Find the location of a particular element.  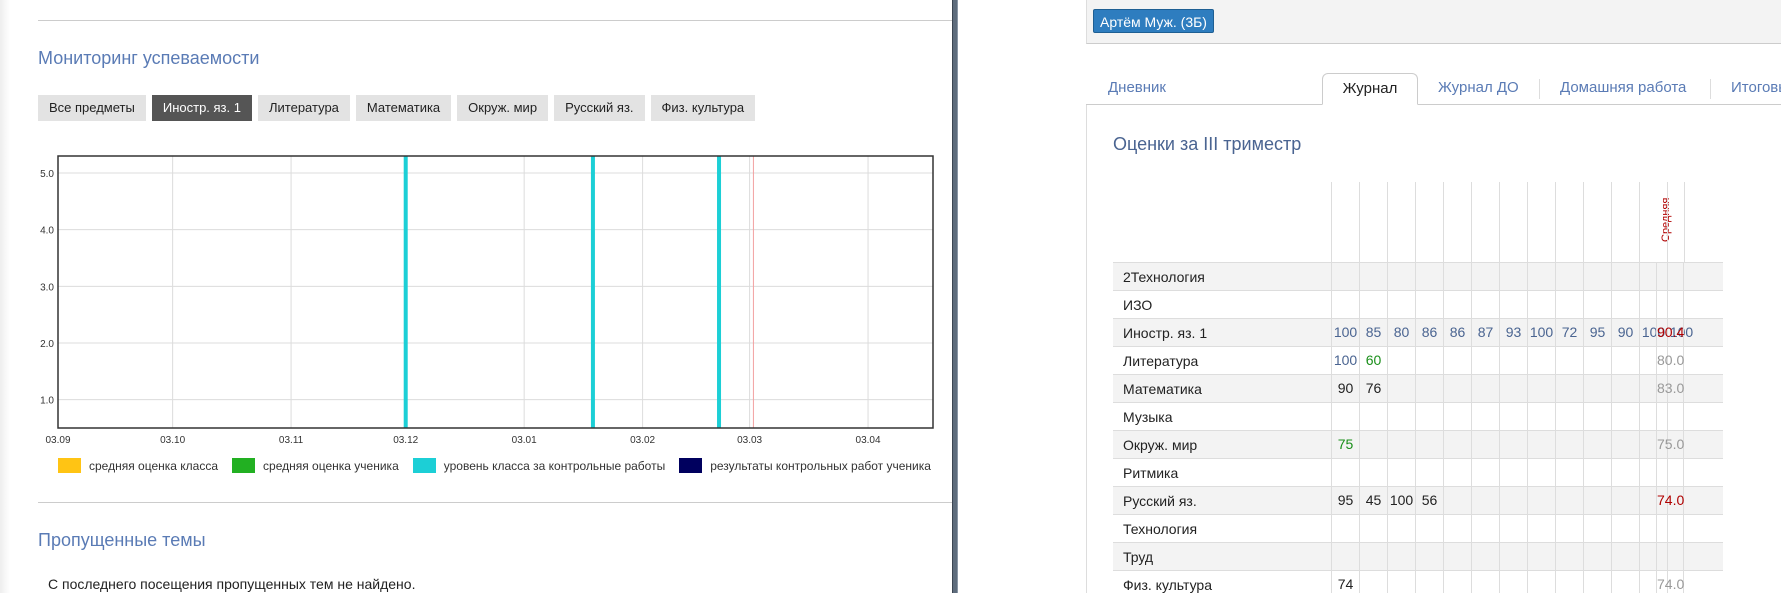

subject-tab: Все предметы is located at coordinates (92, 108).